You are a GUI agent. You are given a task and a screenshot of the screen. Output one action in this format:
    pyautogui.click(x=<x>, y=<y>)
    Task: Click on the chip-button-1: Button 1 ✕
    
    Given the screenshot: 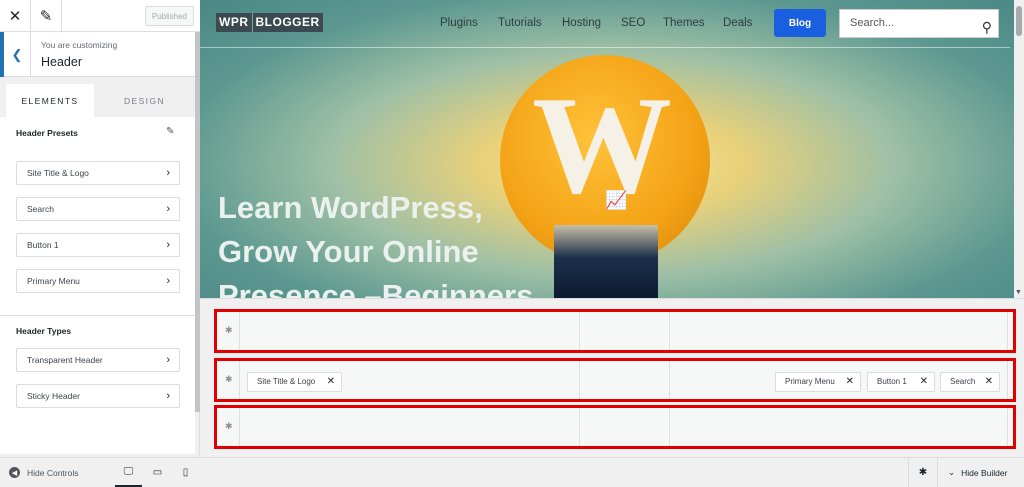 What is the action you would take?
    pyautogui.click(x=901, y=382)
    